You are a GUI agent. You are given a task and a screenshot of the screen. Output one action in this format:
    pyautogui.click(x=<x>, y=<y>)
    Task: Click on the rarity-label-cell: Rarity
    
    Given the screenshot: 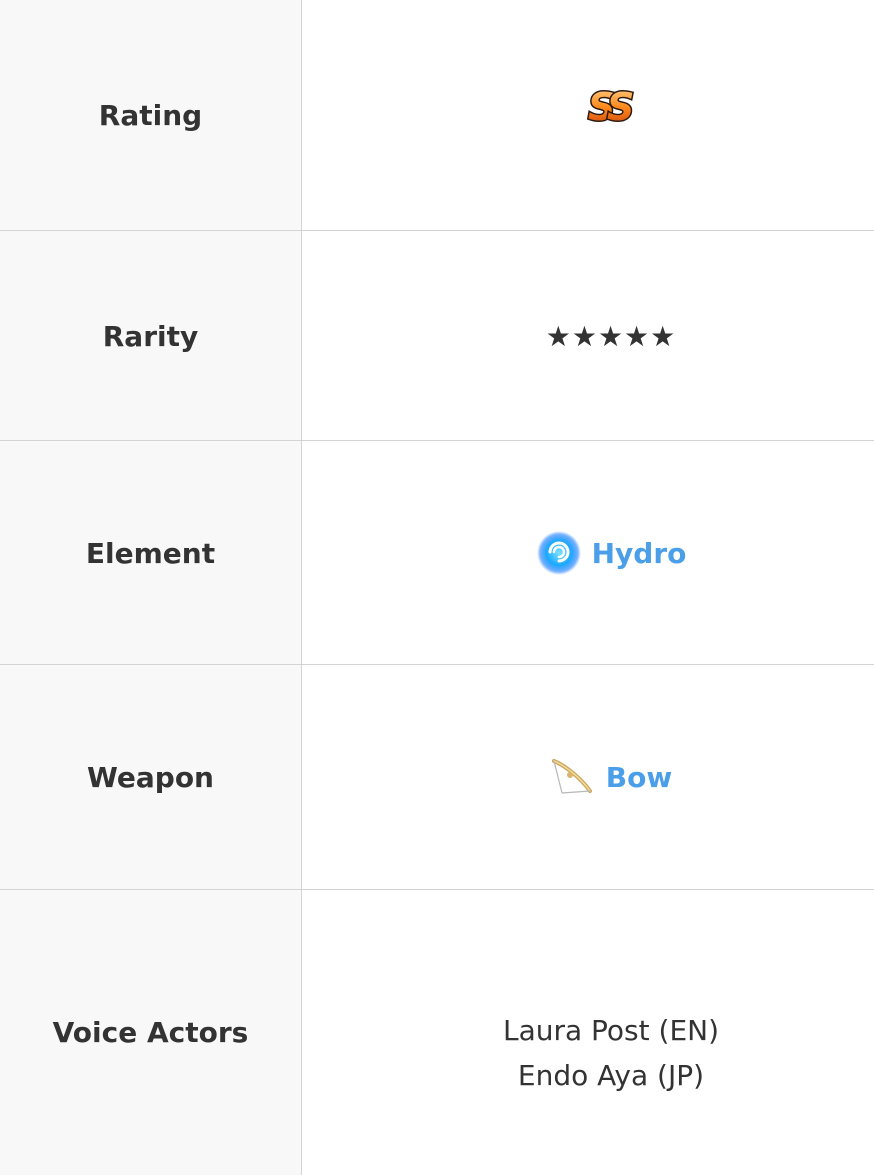 What is the action you would take?
    pyautogui.click(x=151, y=336)
    